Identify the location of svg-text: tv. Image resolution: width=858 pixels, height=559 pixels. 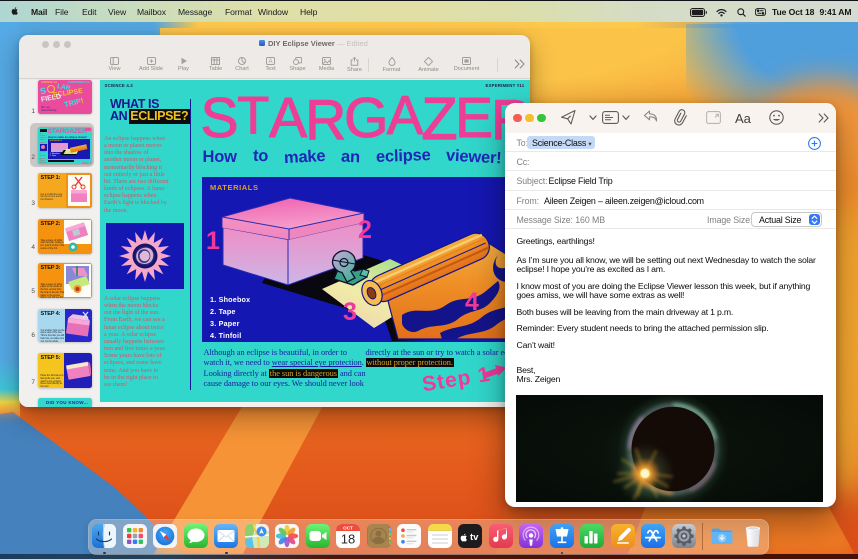
(474, 537).